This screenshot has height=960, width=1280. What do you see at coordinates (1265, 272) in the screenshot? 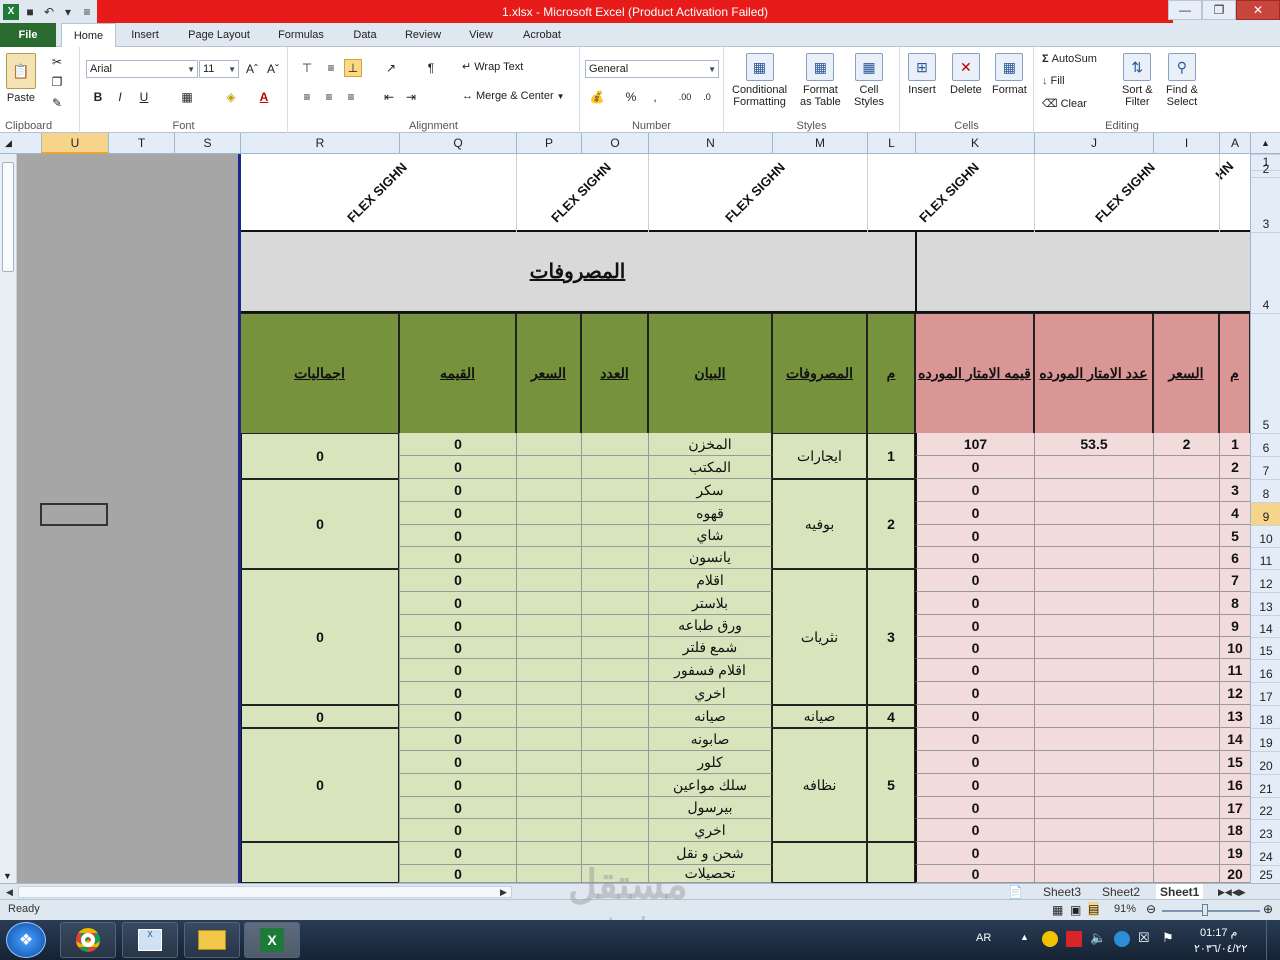
I see `row-header: 4` at bounding box center [1265, 272].